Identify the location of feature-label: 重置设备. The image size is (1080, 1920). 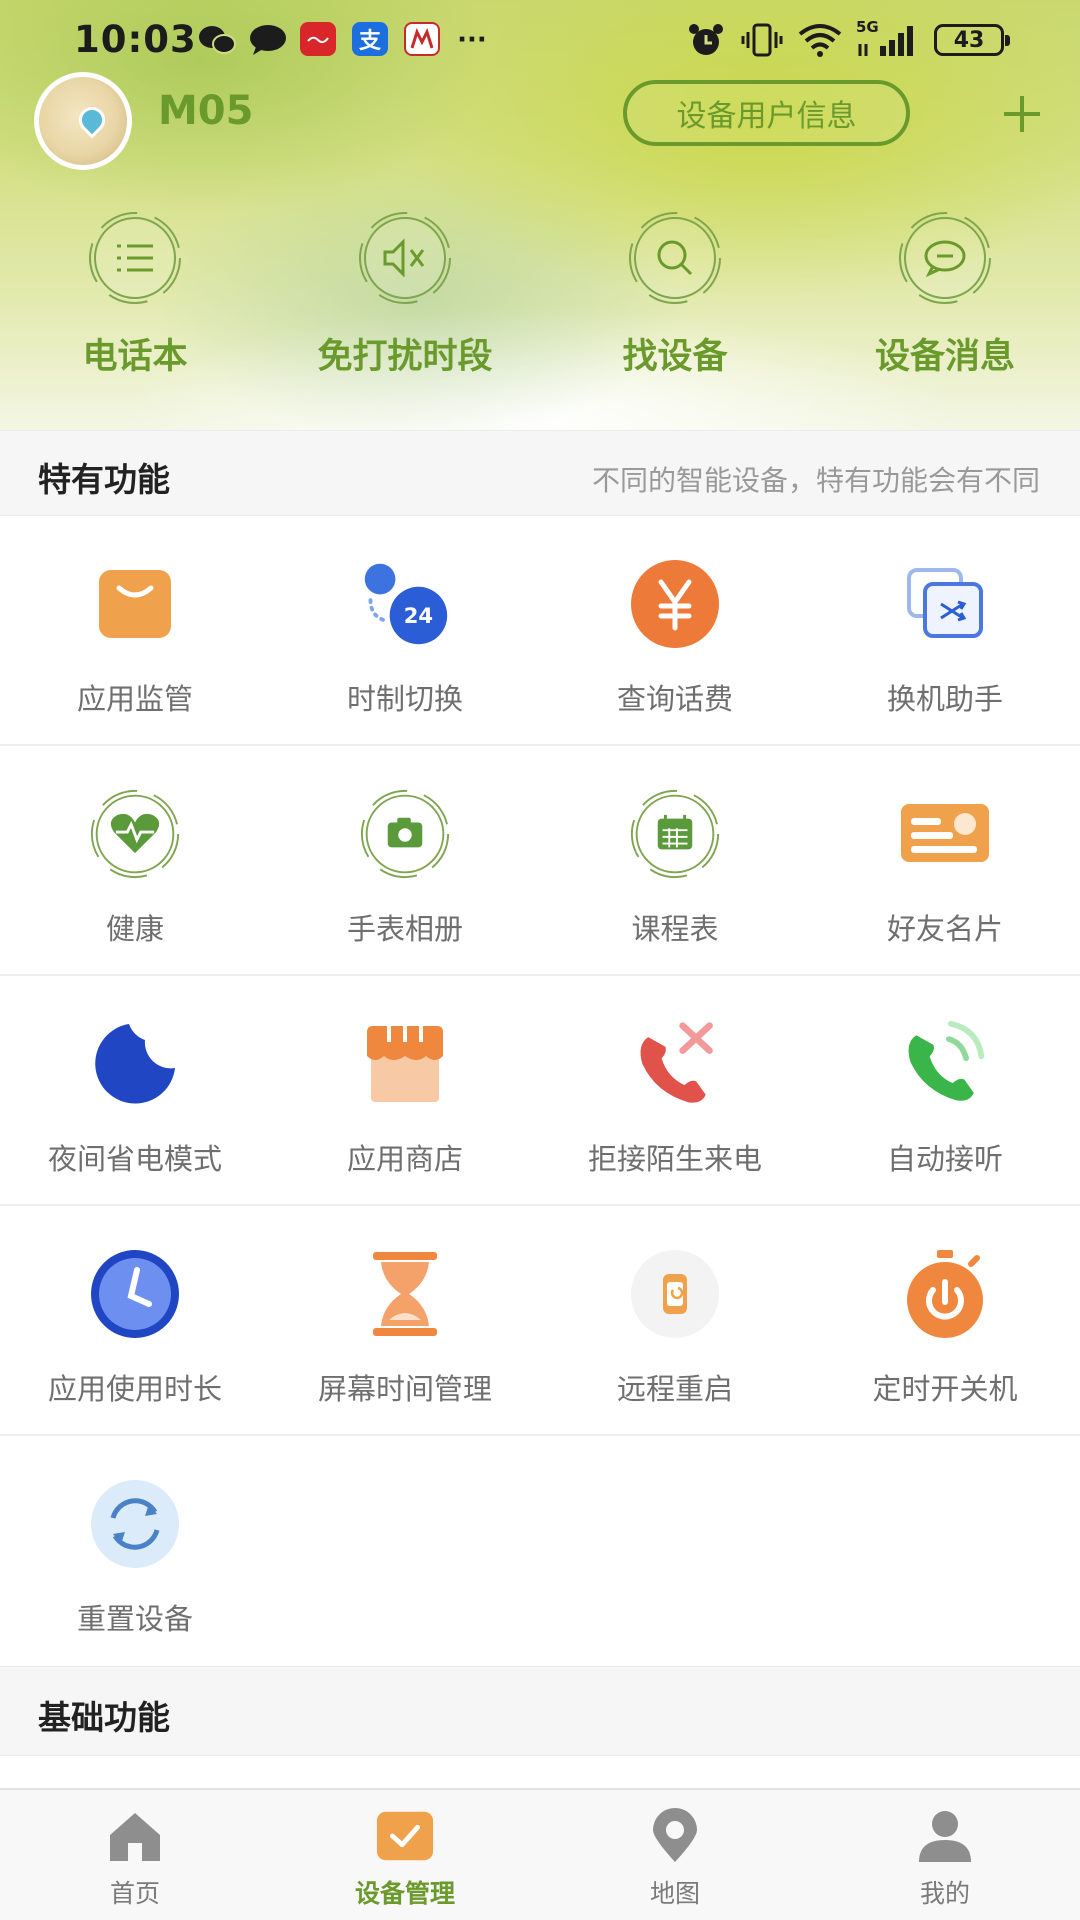
(134, 1619).